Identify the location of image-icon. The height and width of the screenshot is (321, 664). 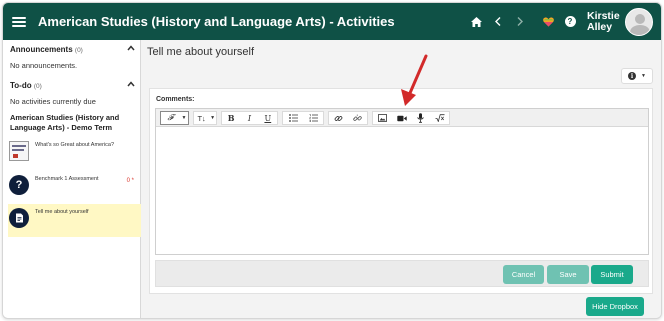
(382, 118).